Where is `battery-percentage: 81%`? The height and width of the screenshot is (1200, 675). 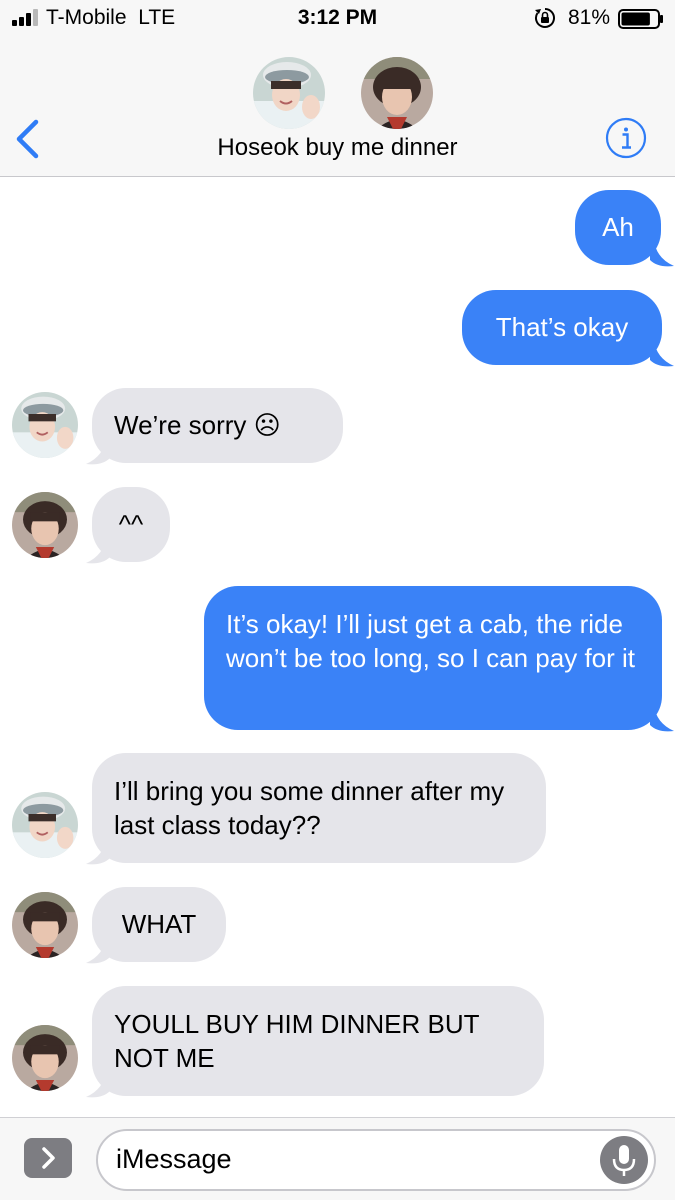
battery-percentage: 81% is located at coordinates (589, 17).